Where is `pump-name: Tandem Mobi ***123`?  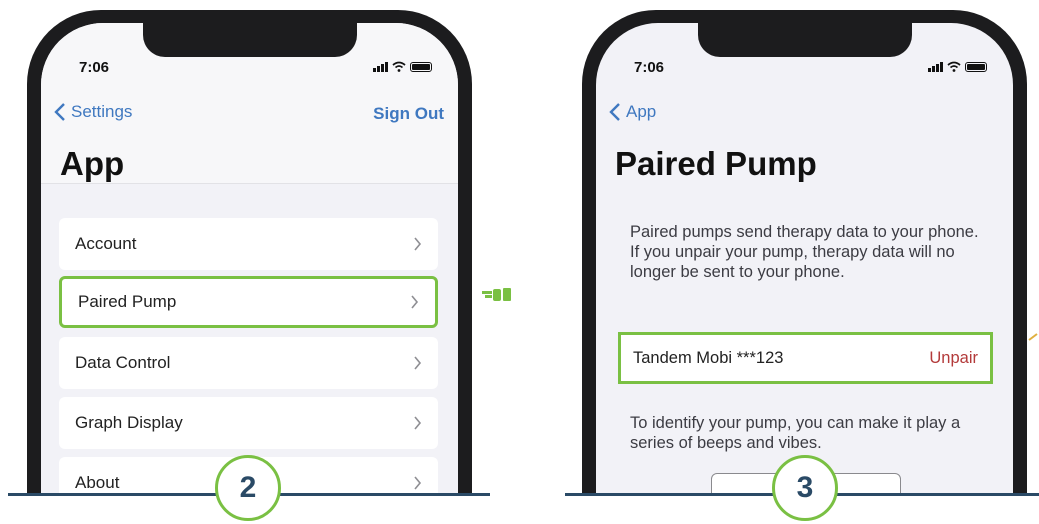 pump-name: Tandem Mobi ***123 is located at coordinates (708, 357).